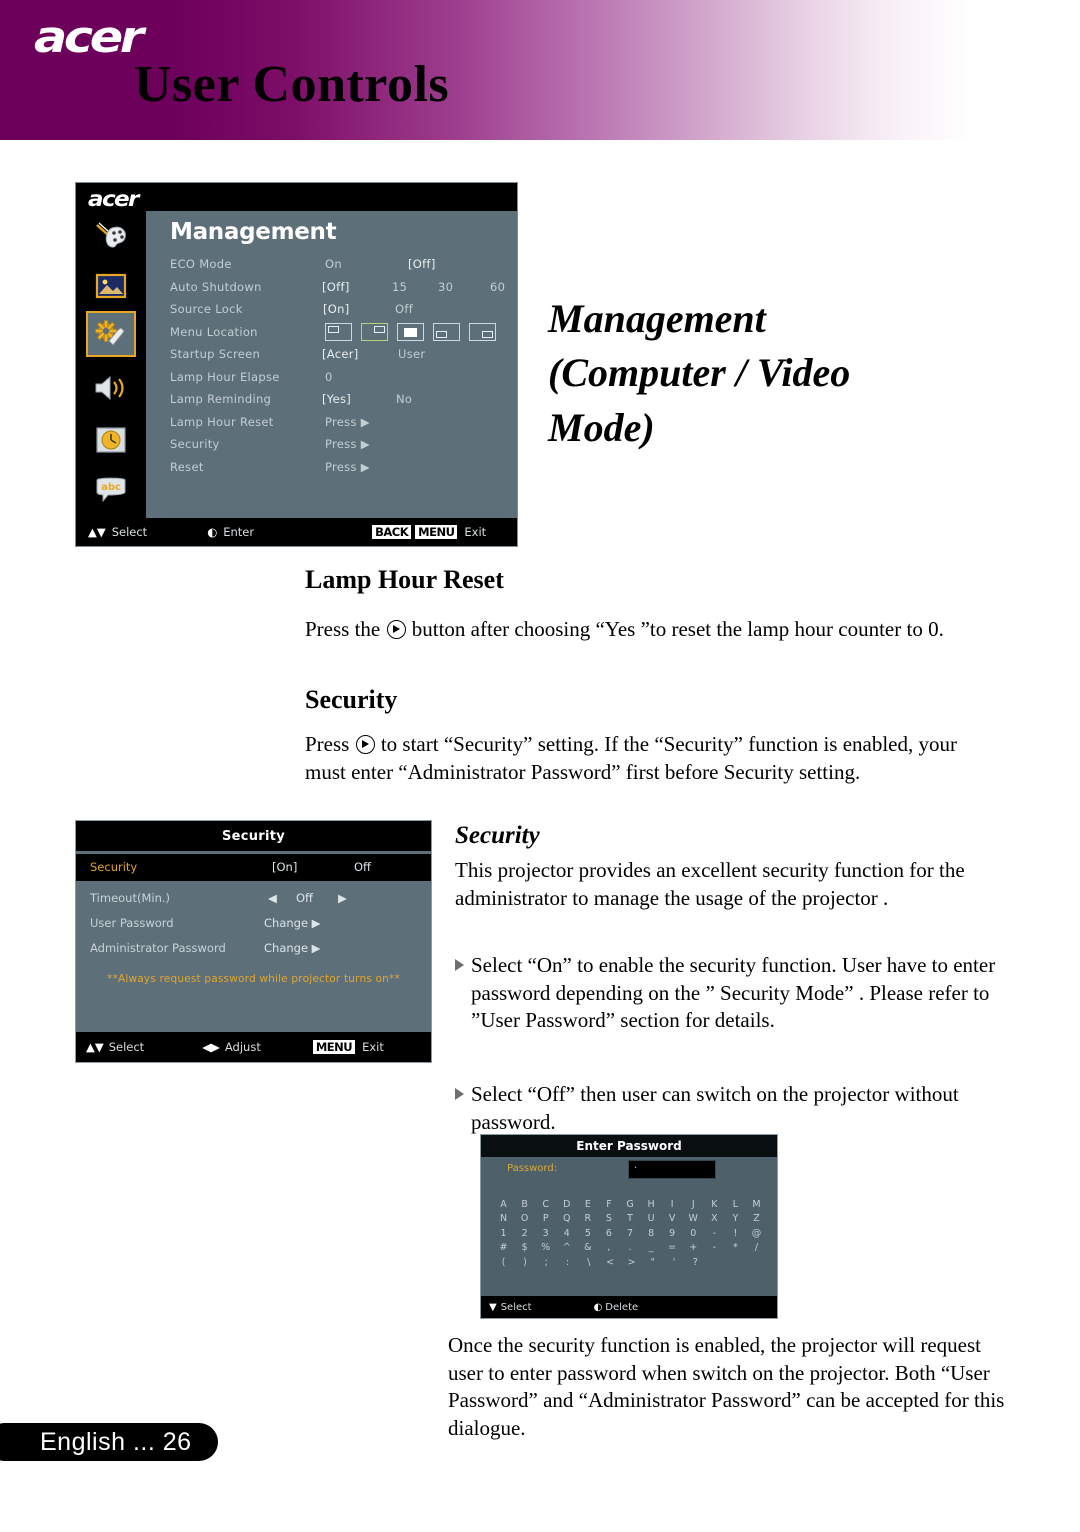 Image resolution: width=1080 pixels, height=1532 pixels. What do you see at coordinates (545, 1247) in the screenshot?
I see `keyboard-key: %` at bounding box center [545, 1247].